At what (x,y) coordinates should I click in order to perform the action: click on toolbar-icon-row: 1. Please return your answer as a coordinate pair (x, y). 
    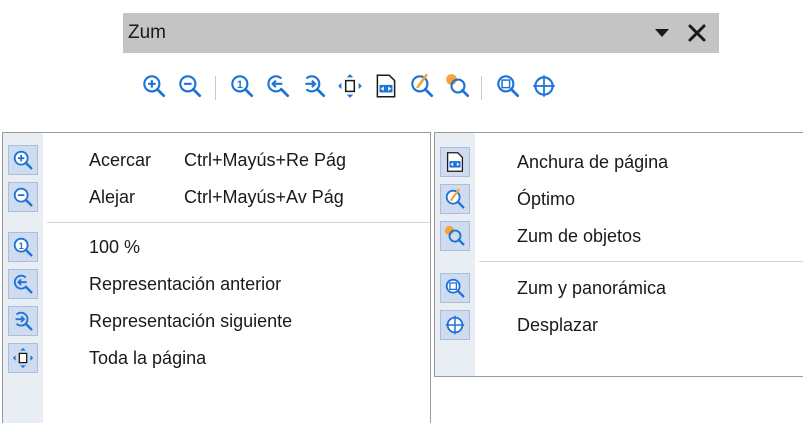
    Looking at the image, I should click on (421, 88).